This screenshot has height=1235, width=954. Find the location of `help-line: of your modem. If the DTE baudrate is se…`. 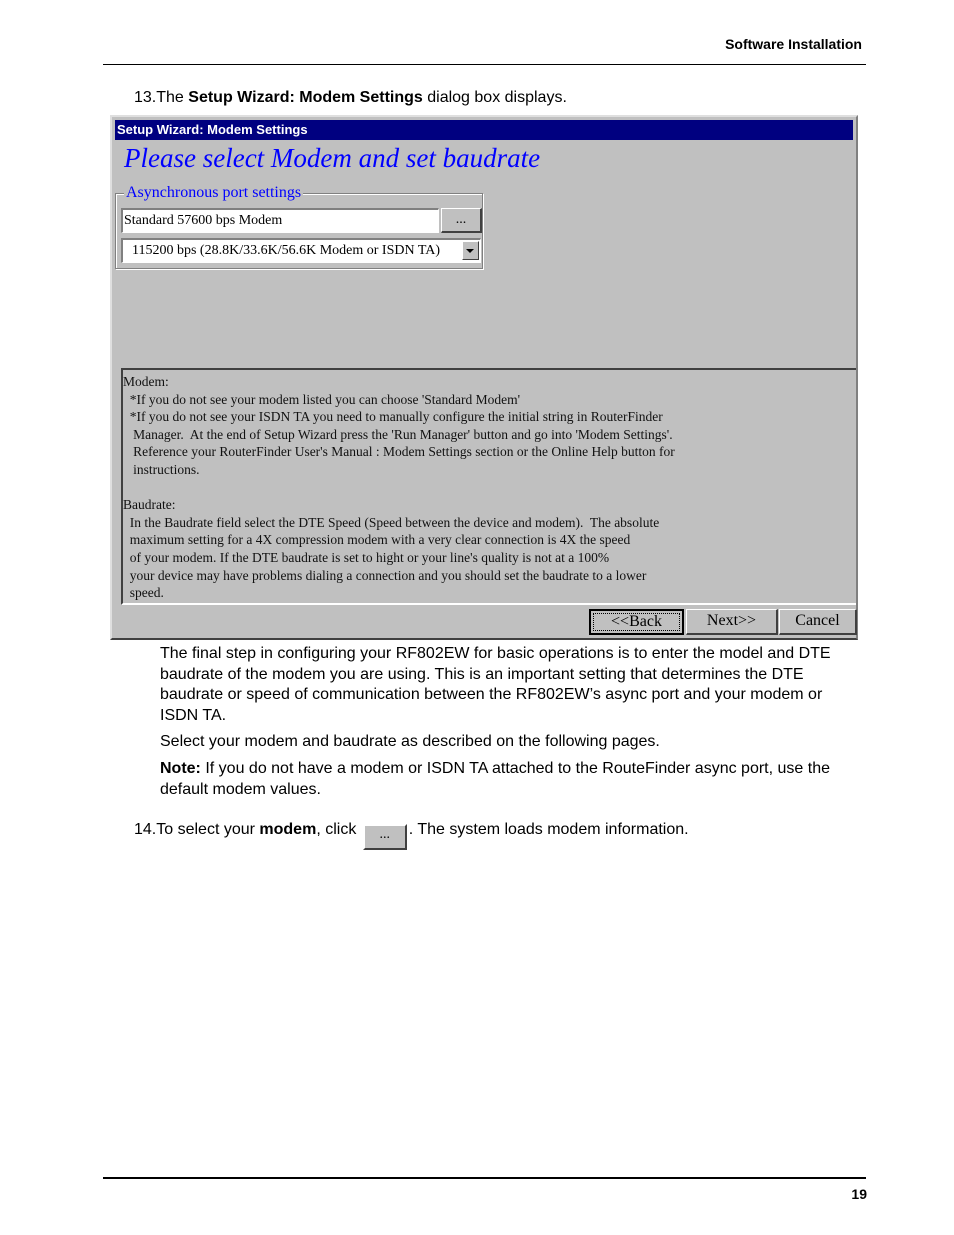

help-line: of your modem. If the DTE baudrate is se… is located at coordinates (366, 557).